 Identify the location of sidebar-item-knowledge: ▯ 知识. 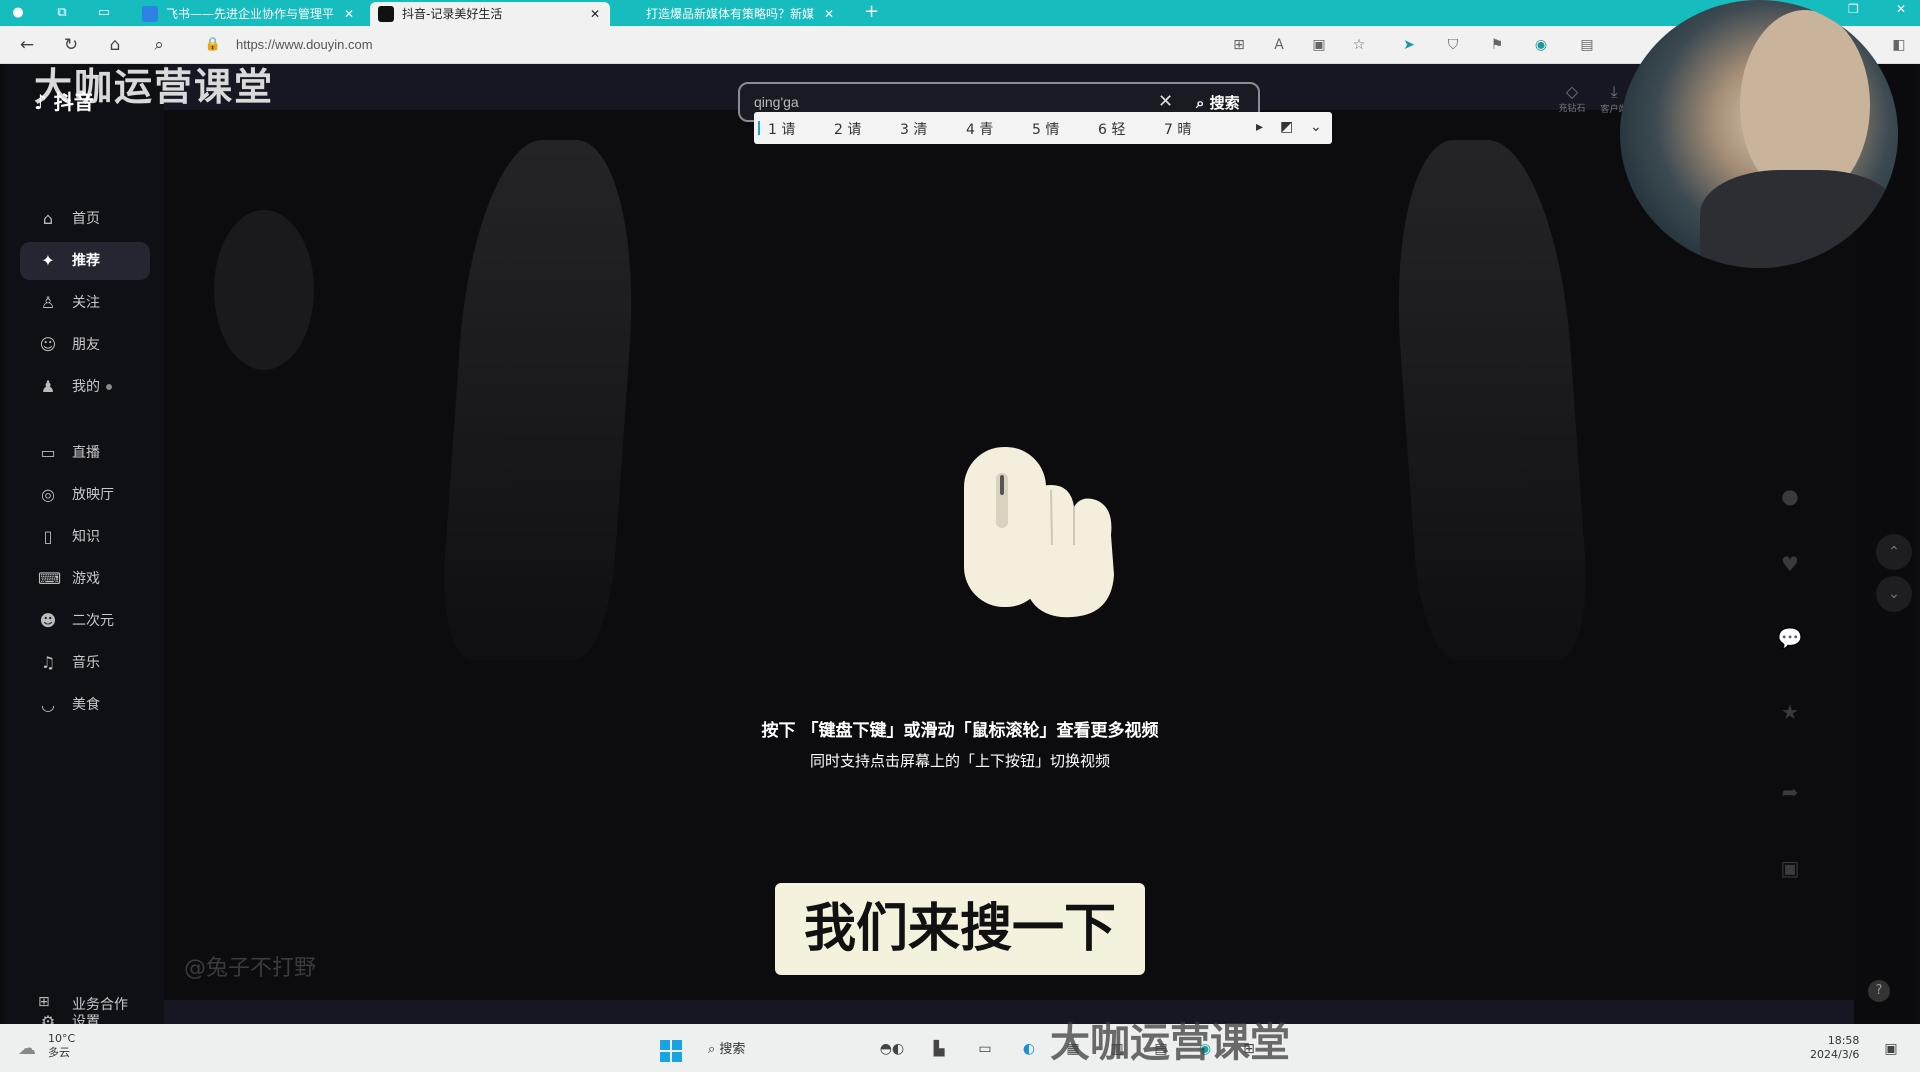
(85, 537).